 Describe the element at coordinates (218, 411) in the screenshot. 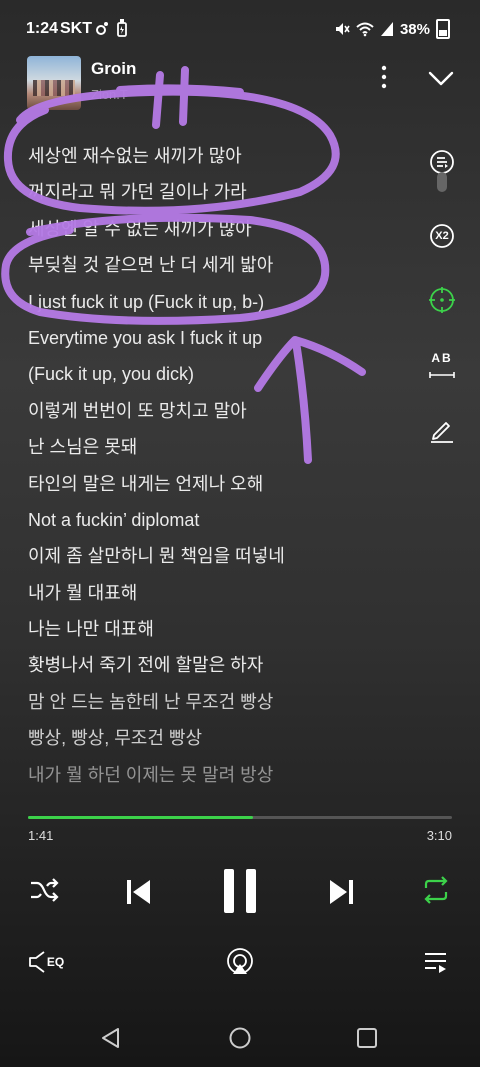

I see `lyric-line: 이렇게 번번이 또 망치고 말아` at that location.